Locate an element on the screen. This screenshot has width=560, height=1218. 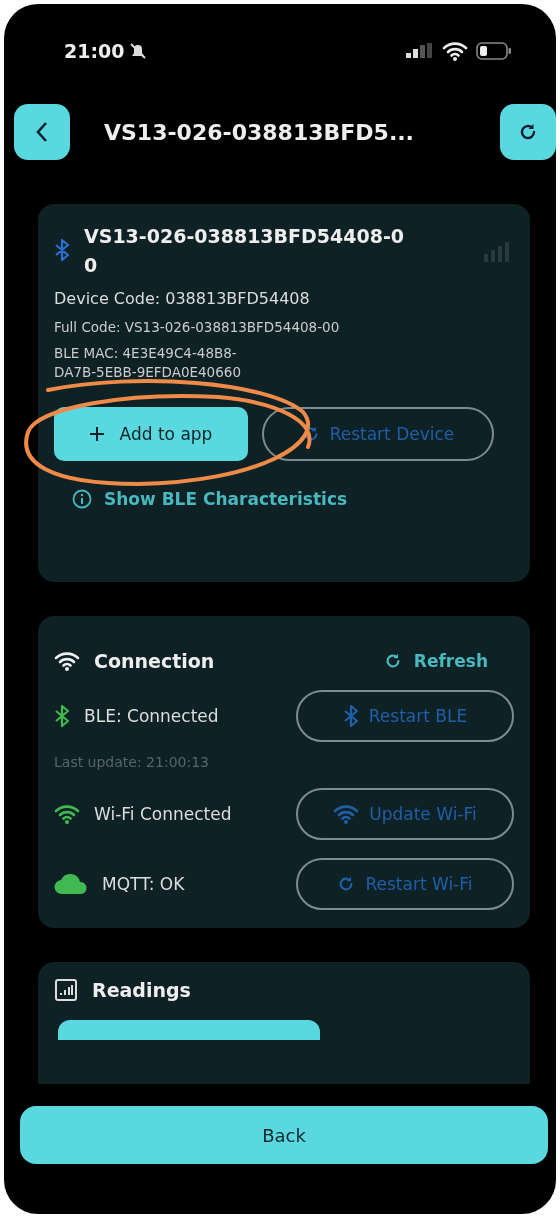
refresh-icon is located at coordinates (528, 132).